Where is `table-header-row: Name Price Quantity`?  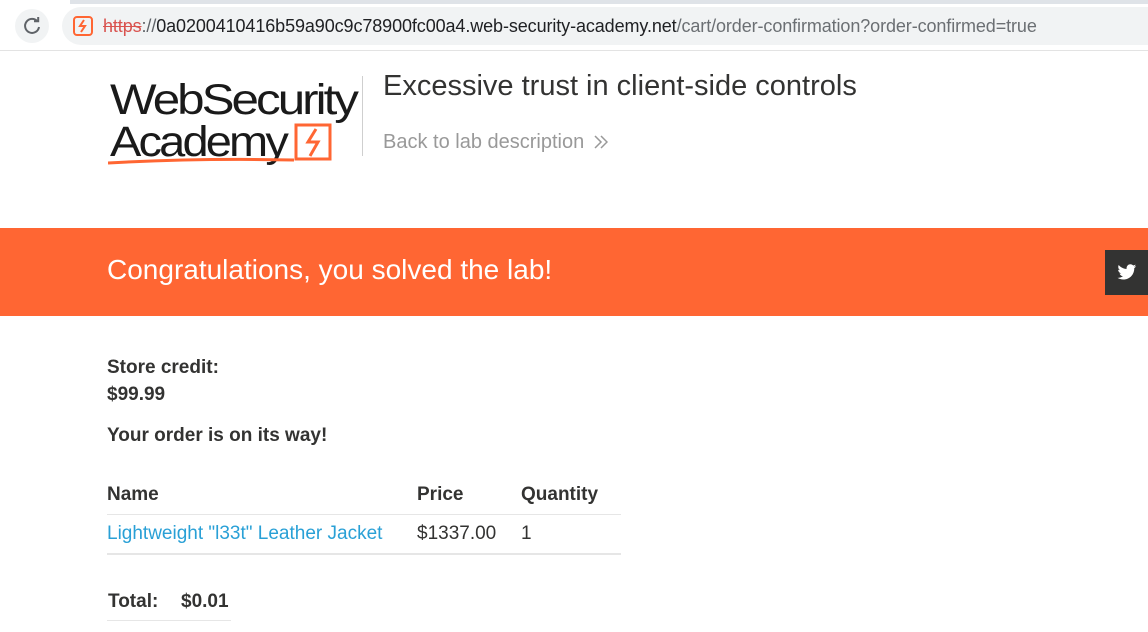
table-header-row: Name Price Quantity is located at coordinates (364, 495).